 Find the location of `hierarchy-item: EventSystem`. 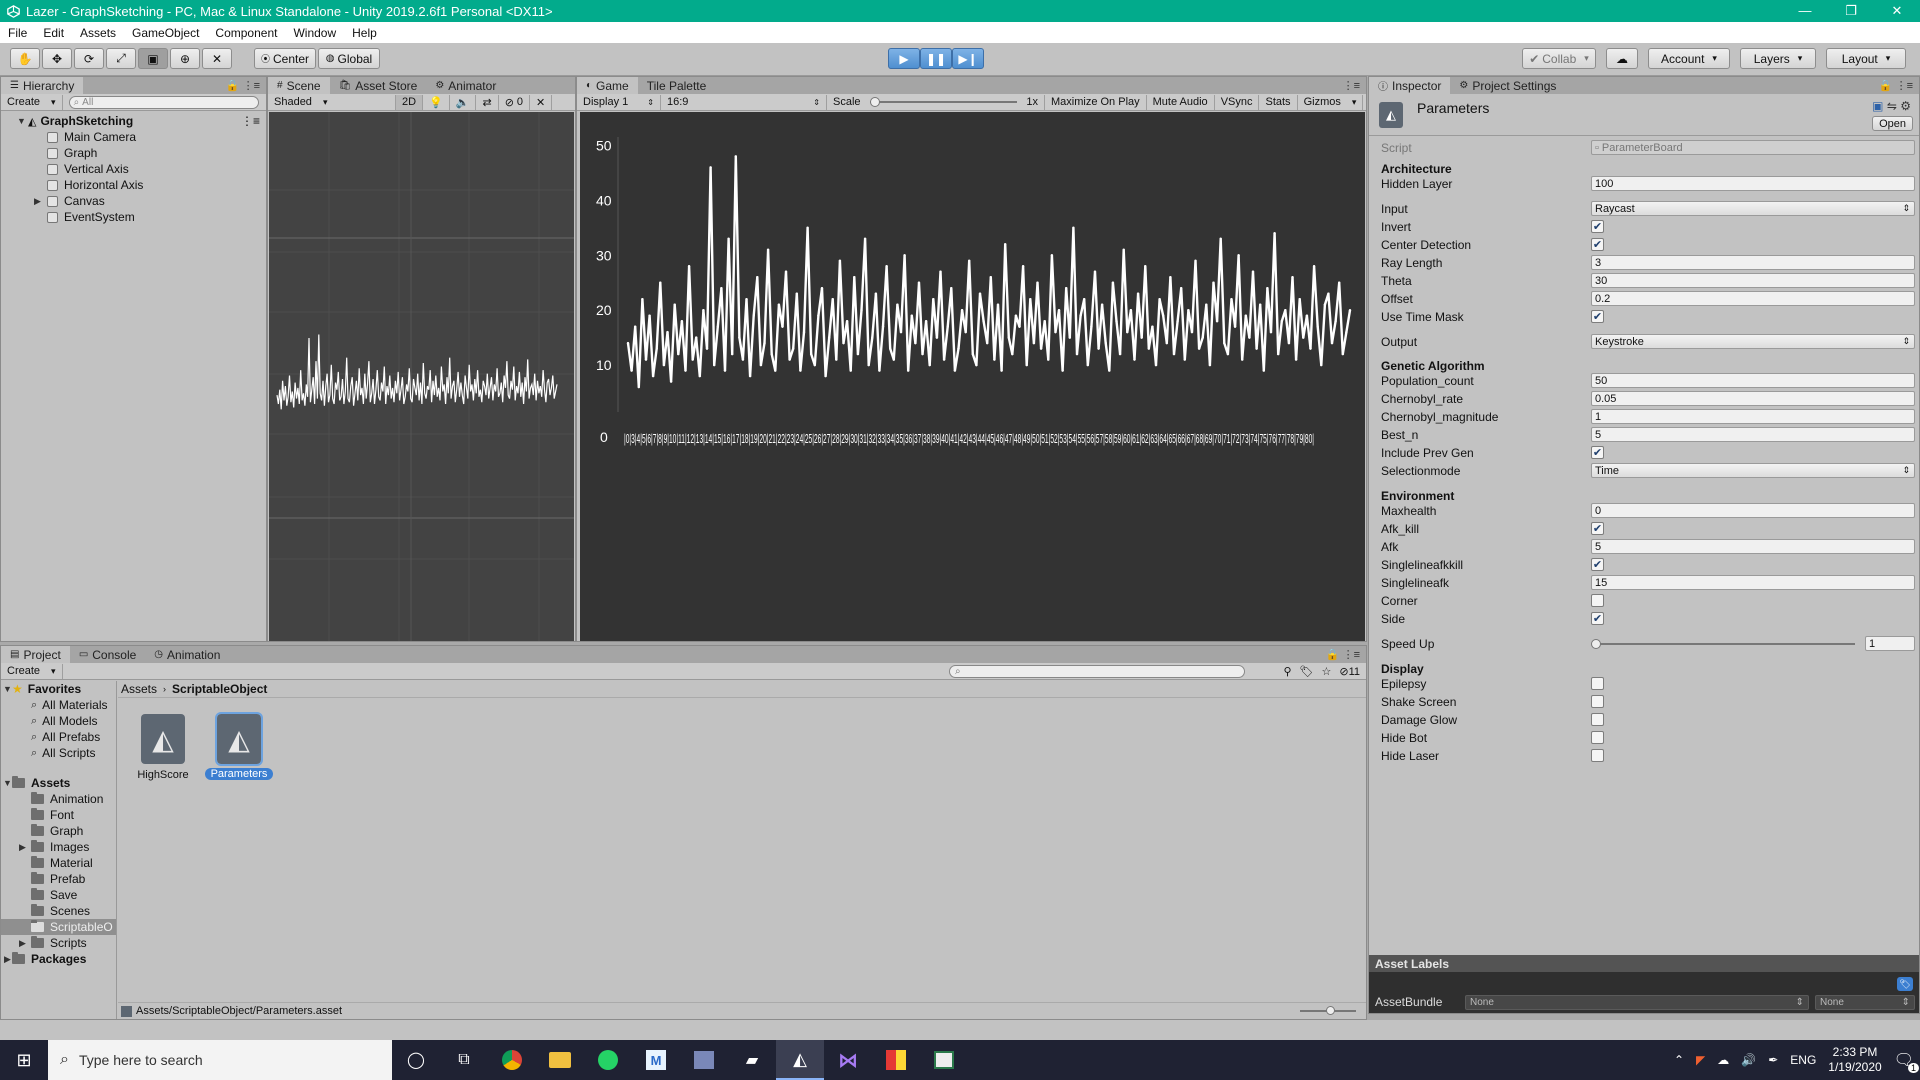

hierarchy-item: EventSystem is located at coordinates (133, 217).